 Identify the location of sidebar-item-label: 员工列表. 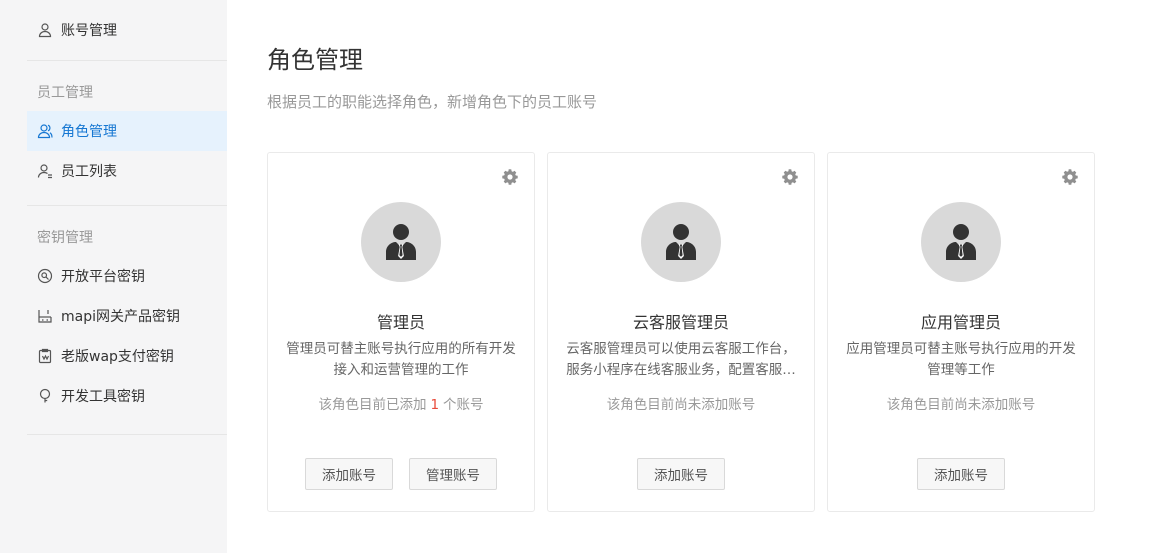
(89, 172).